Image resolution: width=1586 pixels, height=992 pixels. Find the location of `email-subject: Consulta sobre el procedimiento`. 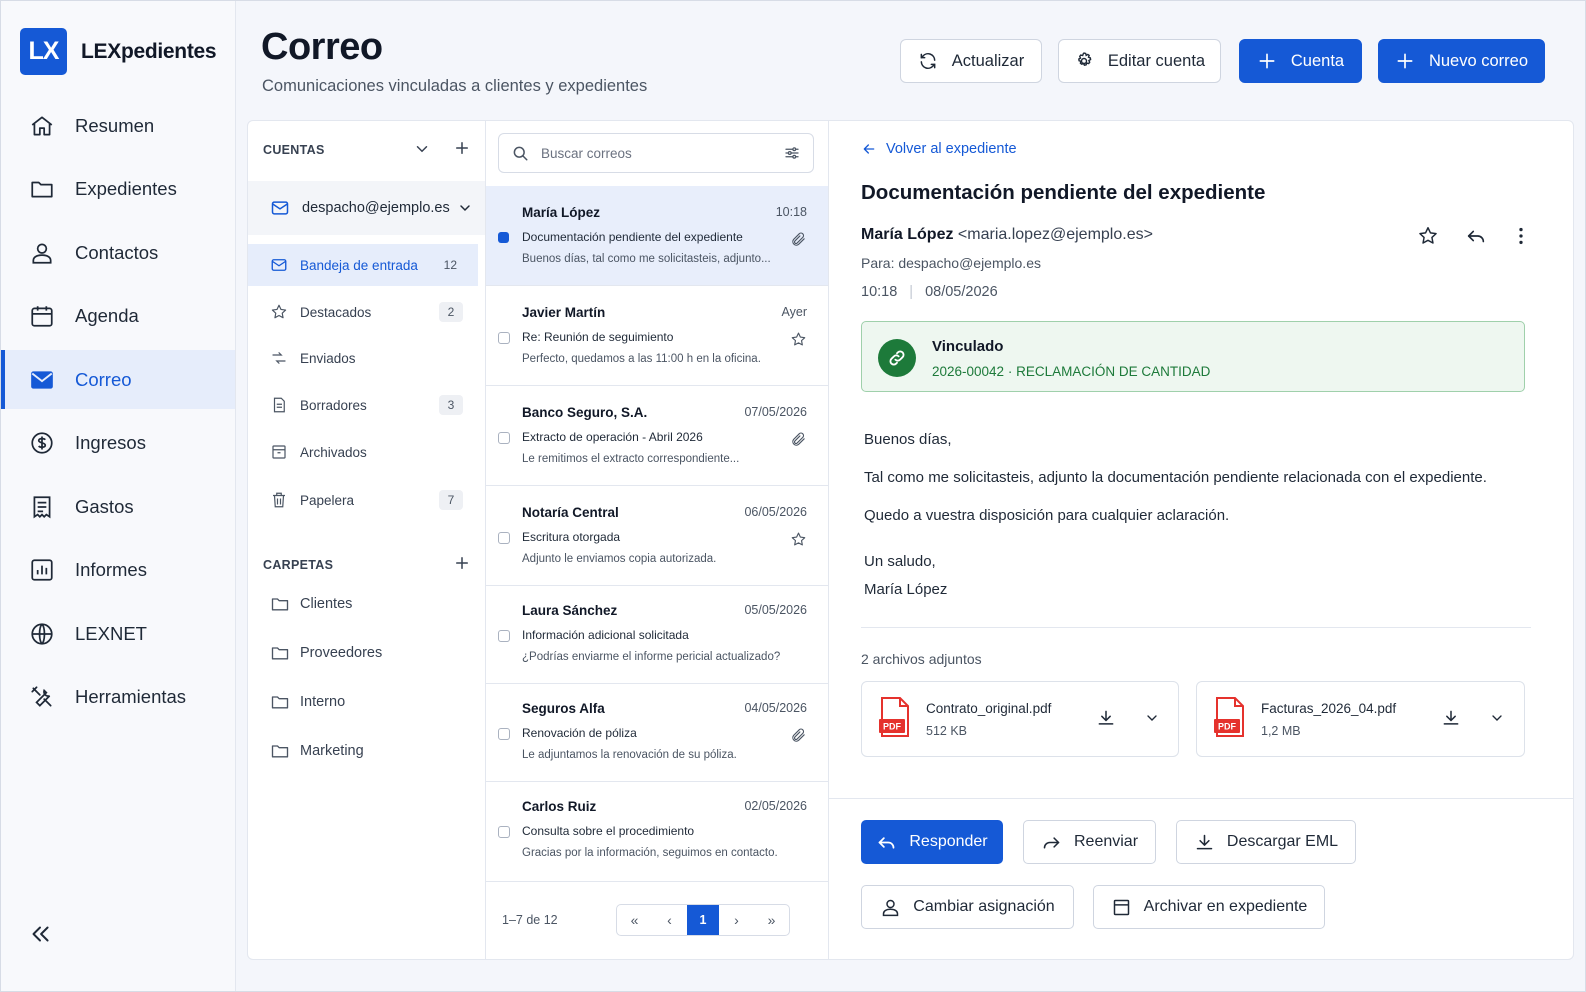

email-subject: Consulta sobre el procedimiento is located at coordinates (608, 831).